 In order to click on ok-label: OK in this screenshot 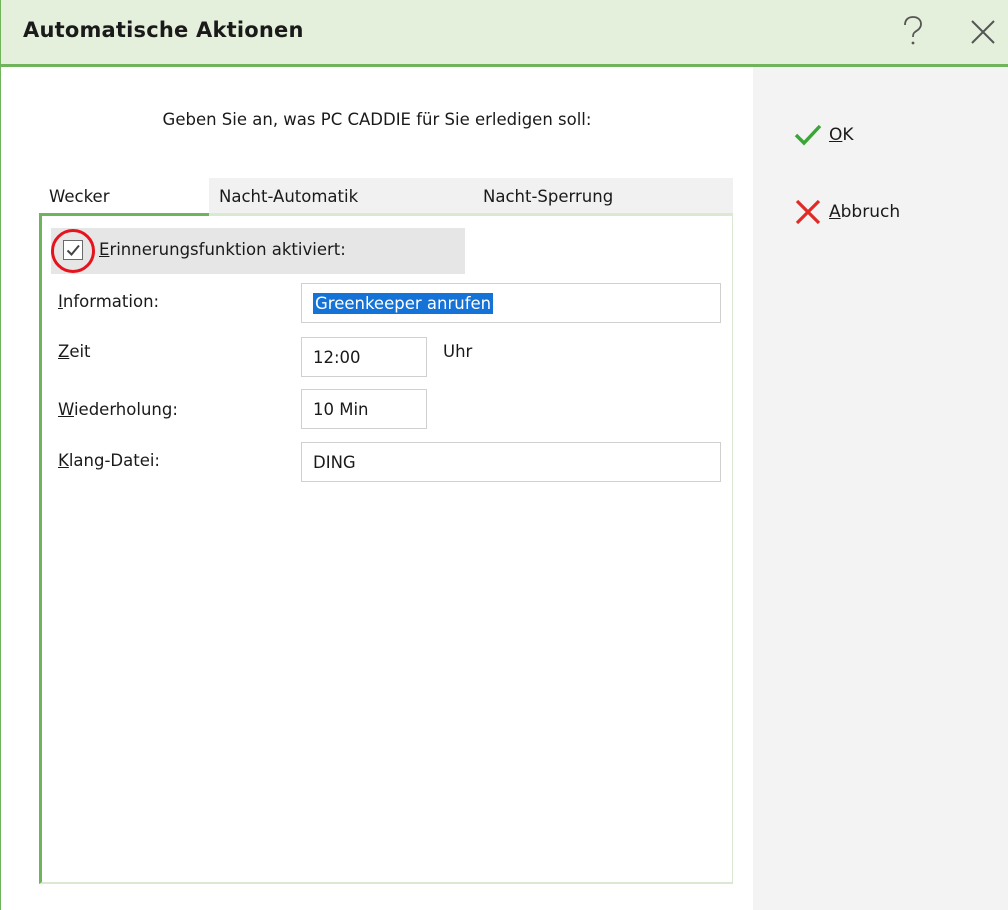, I will do `click(841, 135)`.